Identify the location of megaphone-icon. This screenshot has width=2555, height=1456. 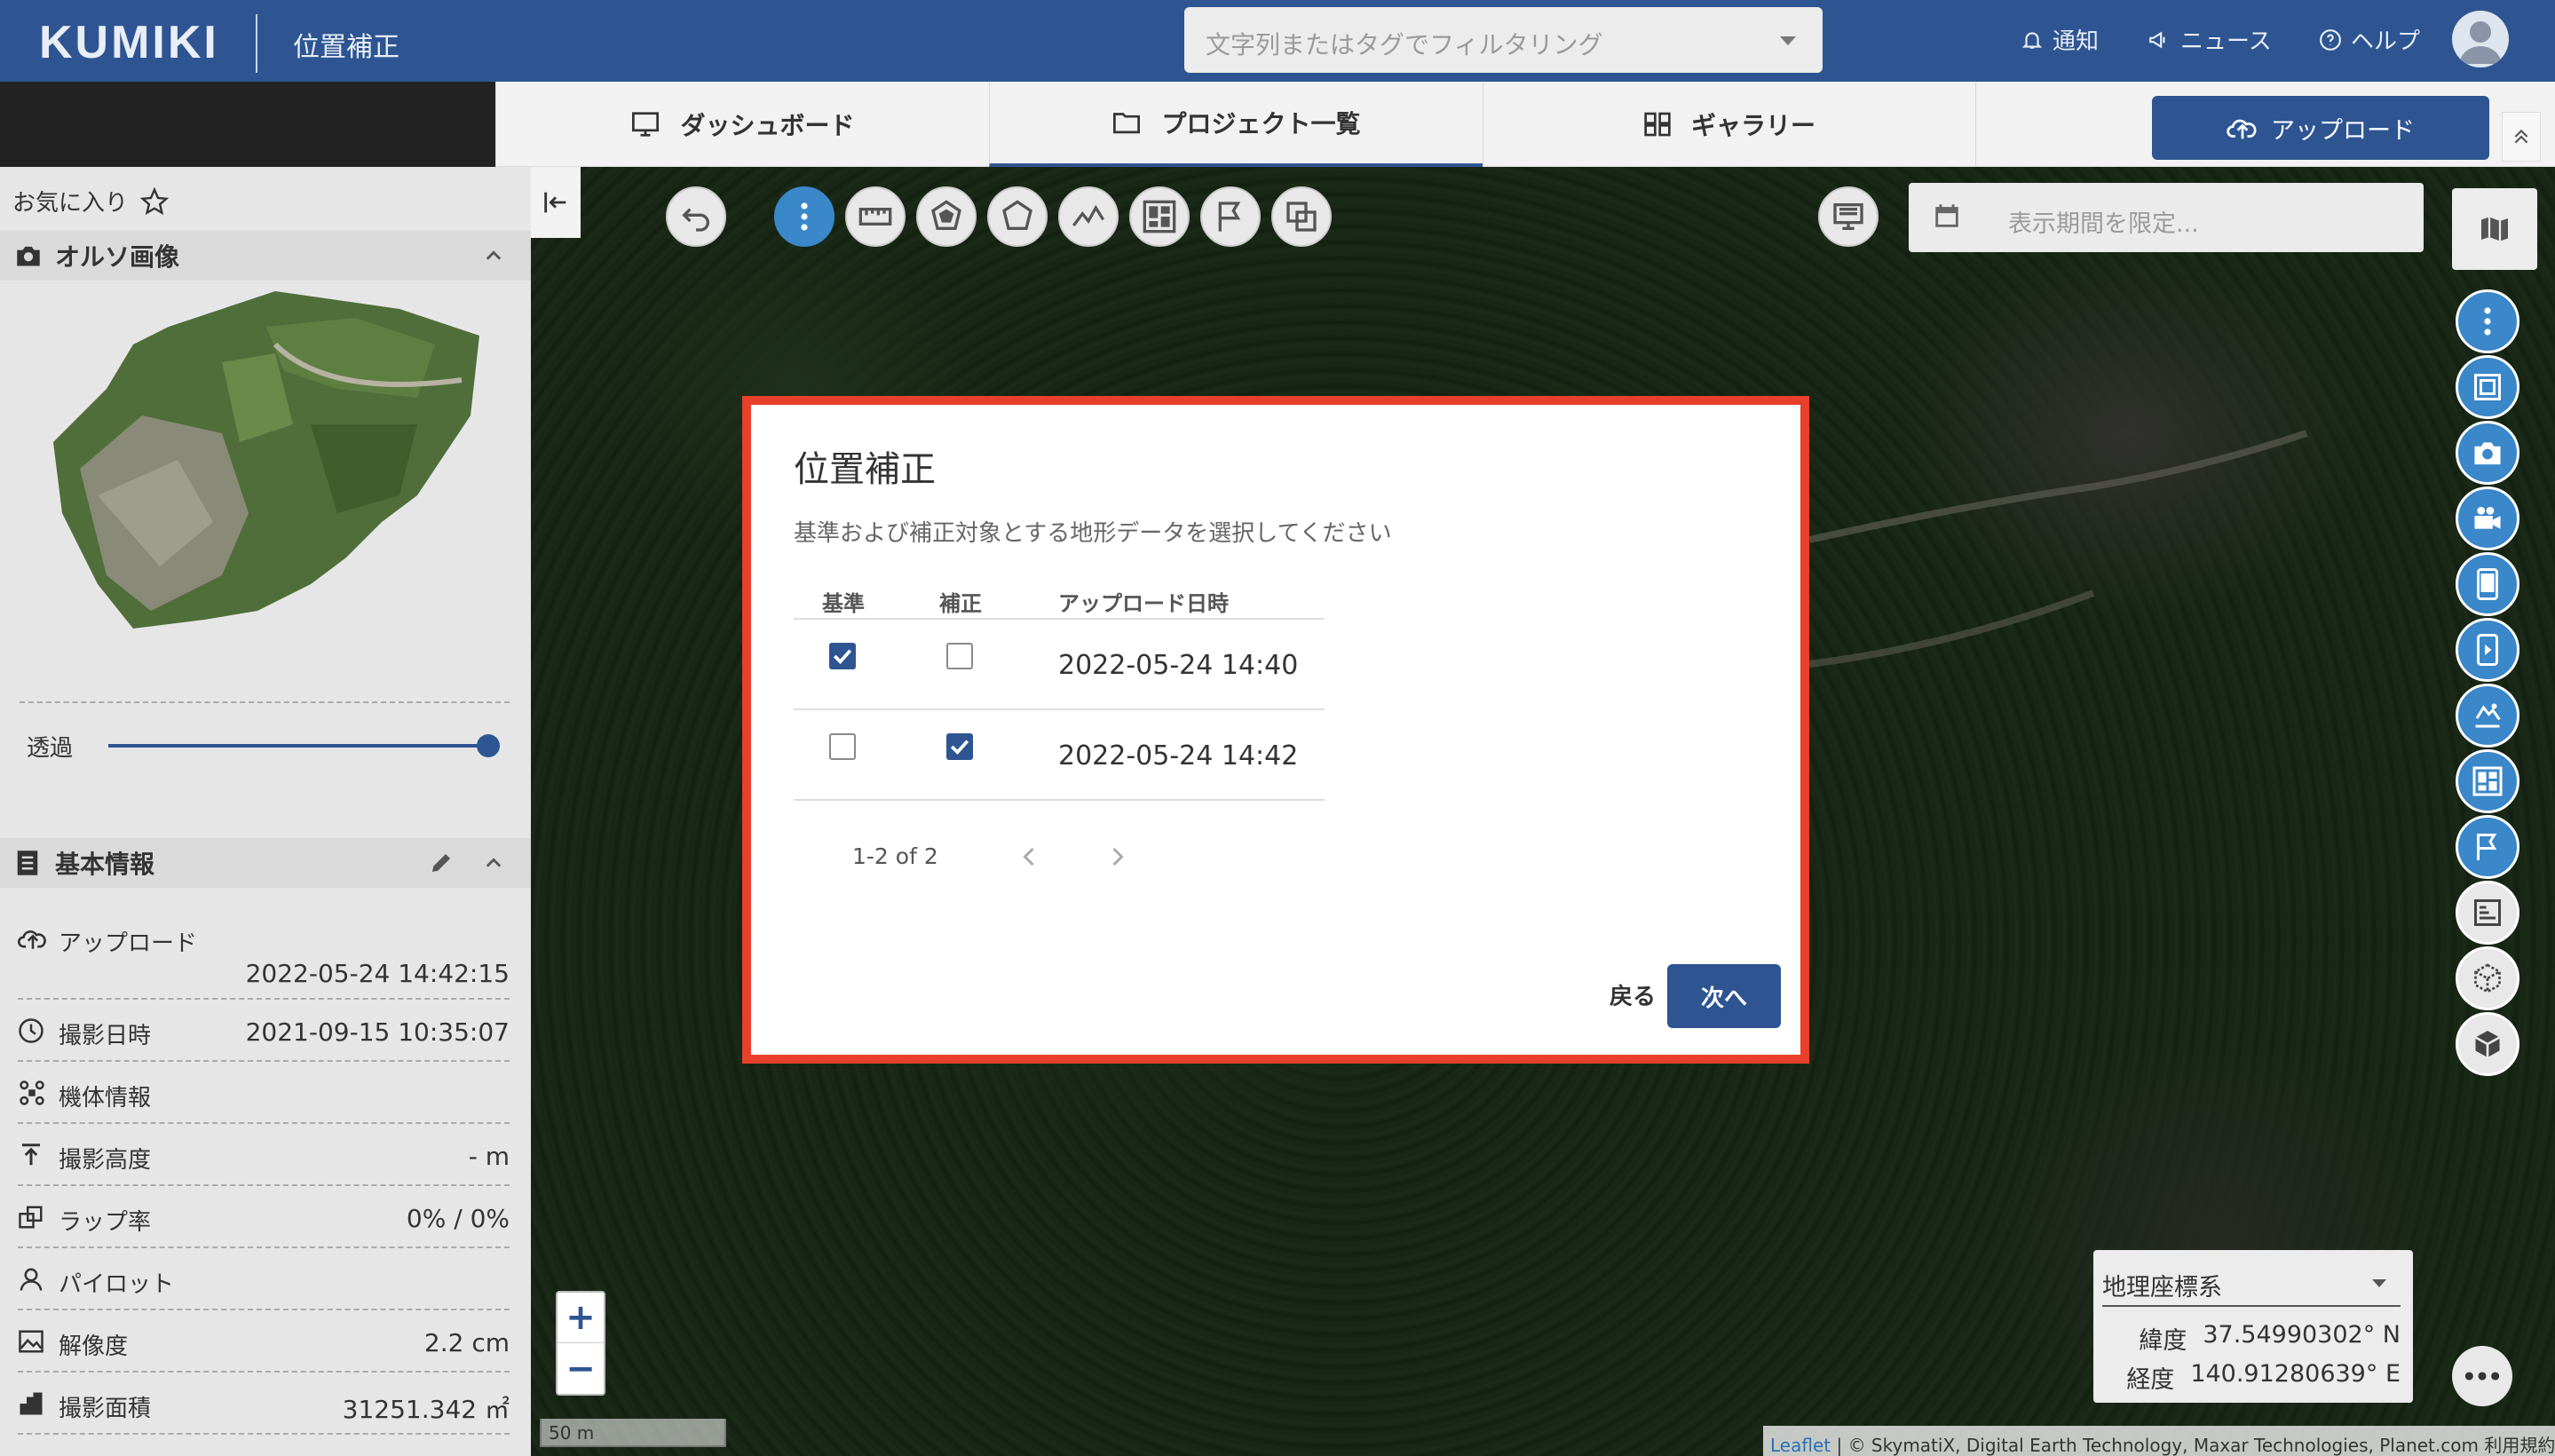
(2159, 39).